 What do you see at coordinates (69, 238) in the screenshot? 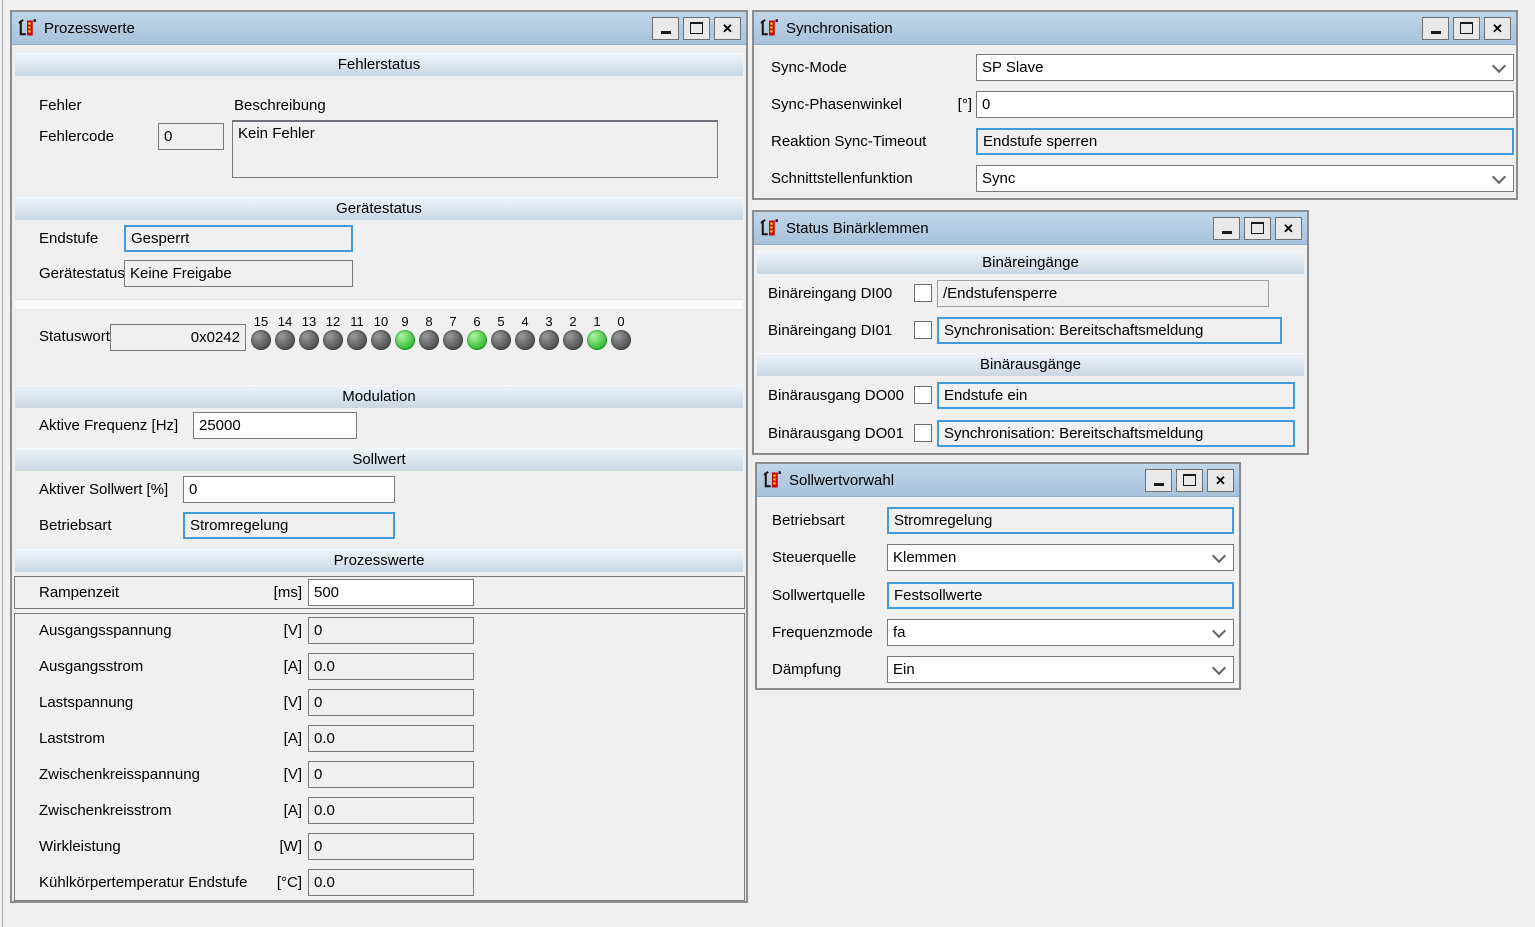
I see `endstufe-label: Endstufe` at bounding box center [69, 238].